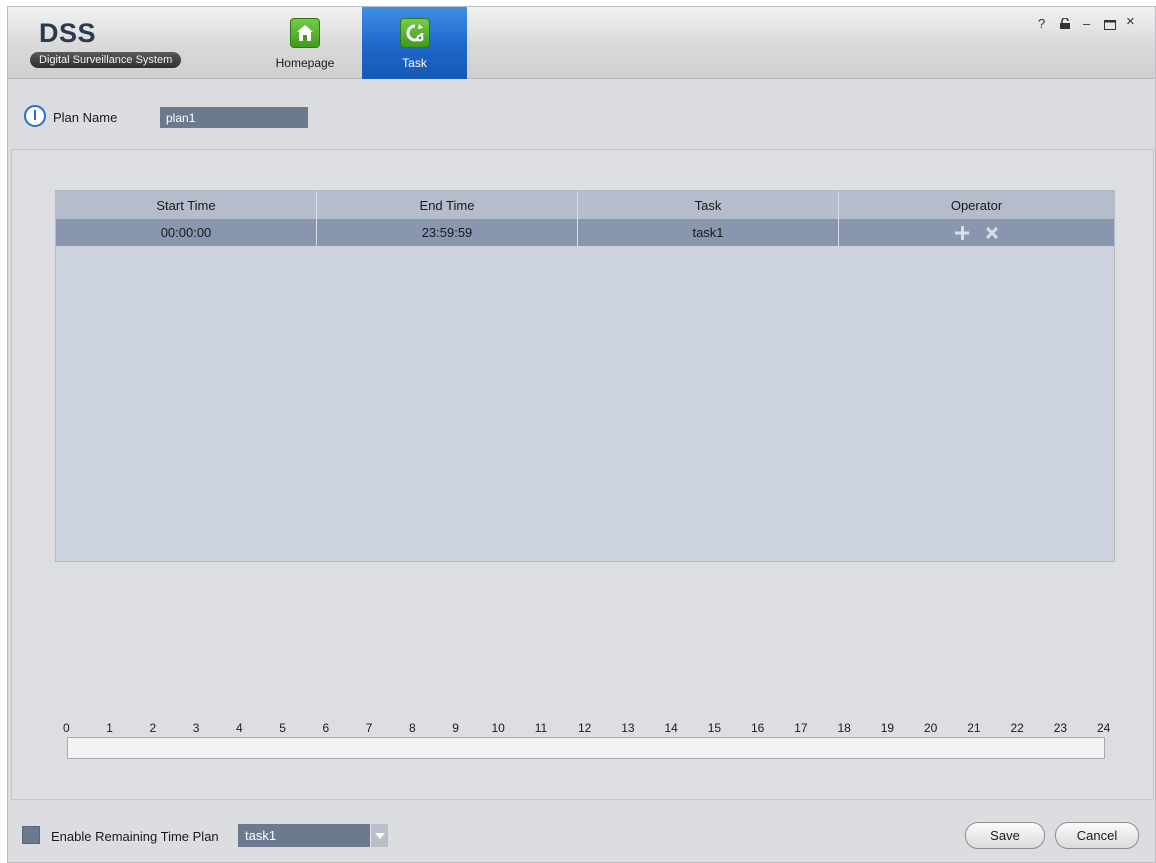  I want to click on hour-label: 14, so click(671, 728).